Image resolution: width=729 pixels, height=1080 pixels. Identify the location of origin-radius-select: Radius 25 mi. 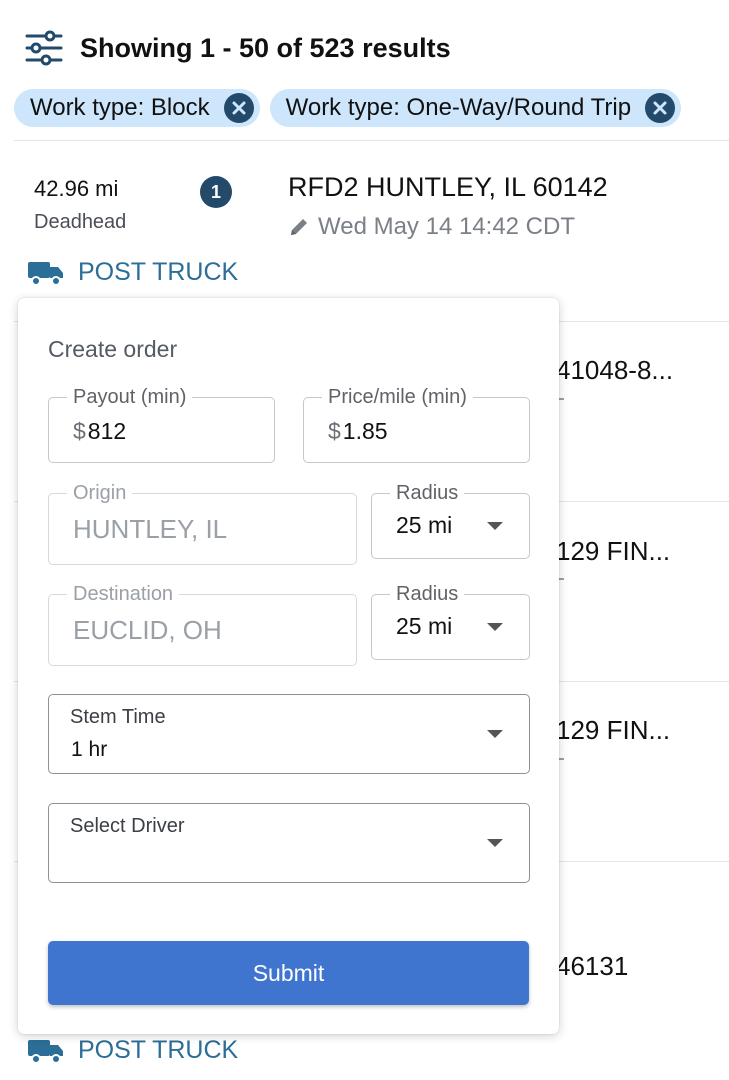
(450, 520).